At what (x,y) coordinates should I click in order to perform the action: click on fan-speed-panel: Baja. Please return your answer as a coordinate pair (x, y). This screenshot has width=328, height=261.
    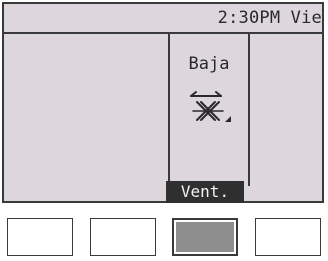
    Looking at the image, I should click on (209, 110).